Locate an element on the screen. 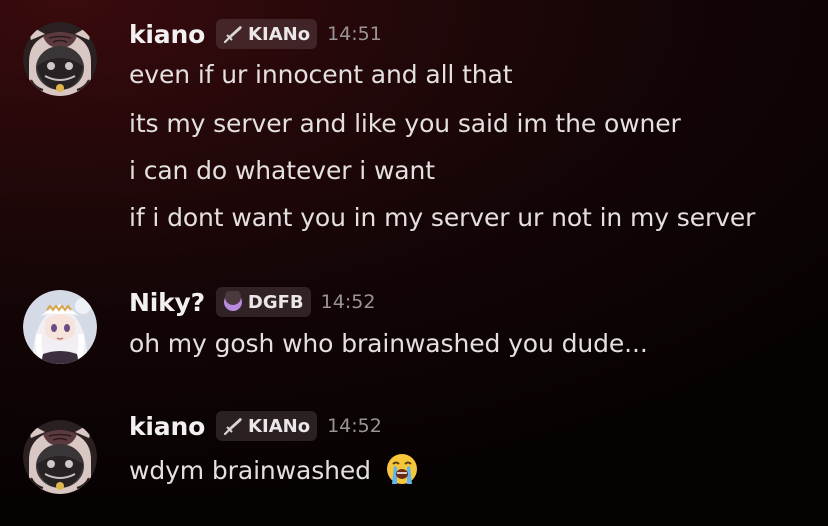 This screenshot has width=828, height=526. message-text: wdym brainwashed is located at coordinates (250, 470).